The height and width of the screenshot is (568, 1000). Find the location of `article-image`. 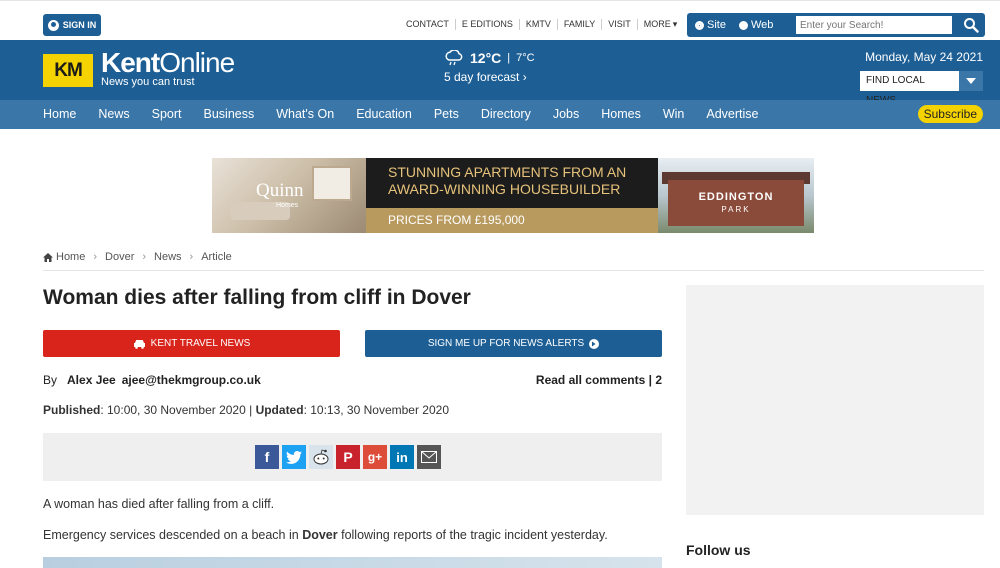

article-image is located at coordinates (352, 562).